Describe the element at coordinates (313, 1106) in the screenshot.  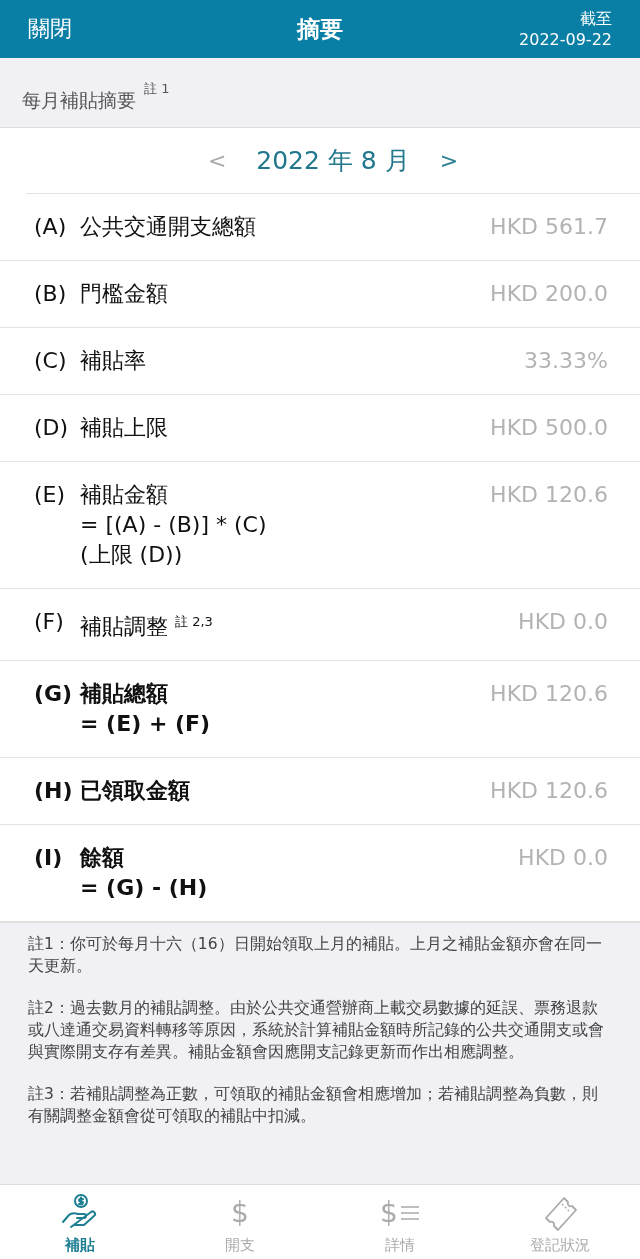
I see `note-text: 註3：若補貼調整為正數，可領取的補貼金額會相應增加；若補貼調整為負數，則有關調整金額會從可領取的補貼中扣減。` at that location.